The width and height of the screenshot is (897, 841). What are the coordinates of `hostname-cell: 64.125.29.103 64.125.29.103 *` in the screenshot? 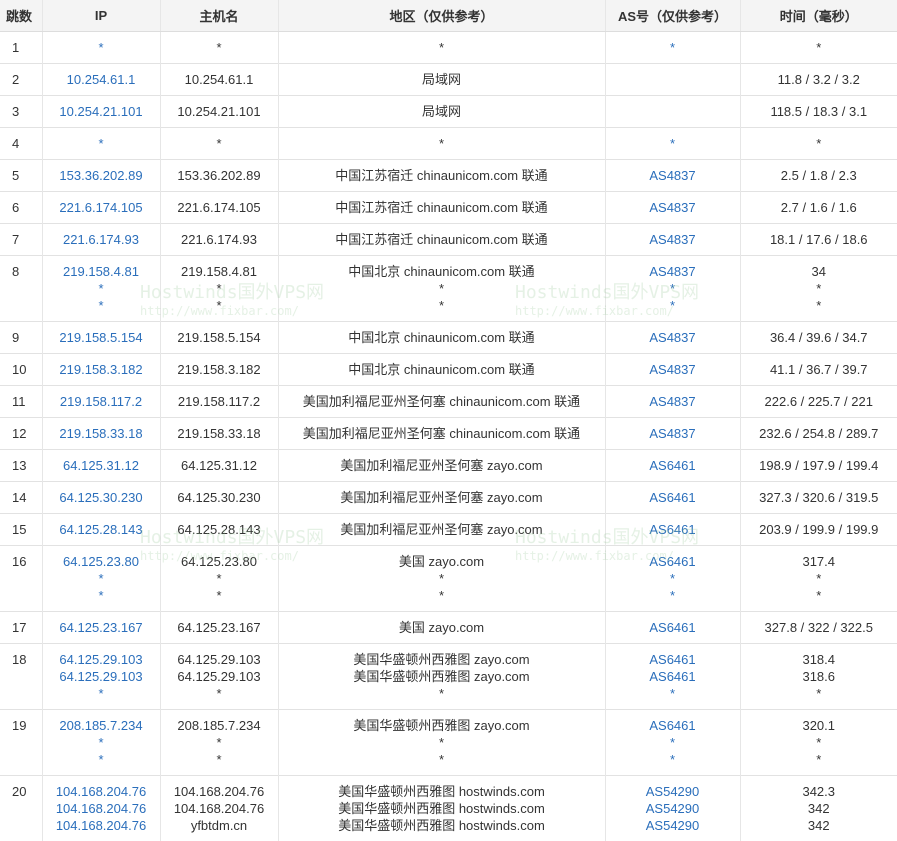 It's located at (218, 676).